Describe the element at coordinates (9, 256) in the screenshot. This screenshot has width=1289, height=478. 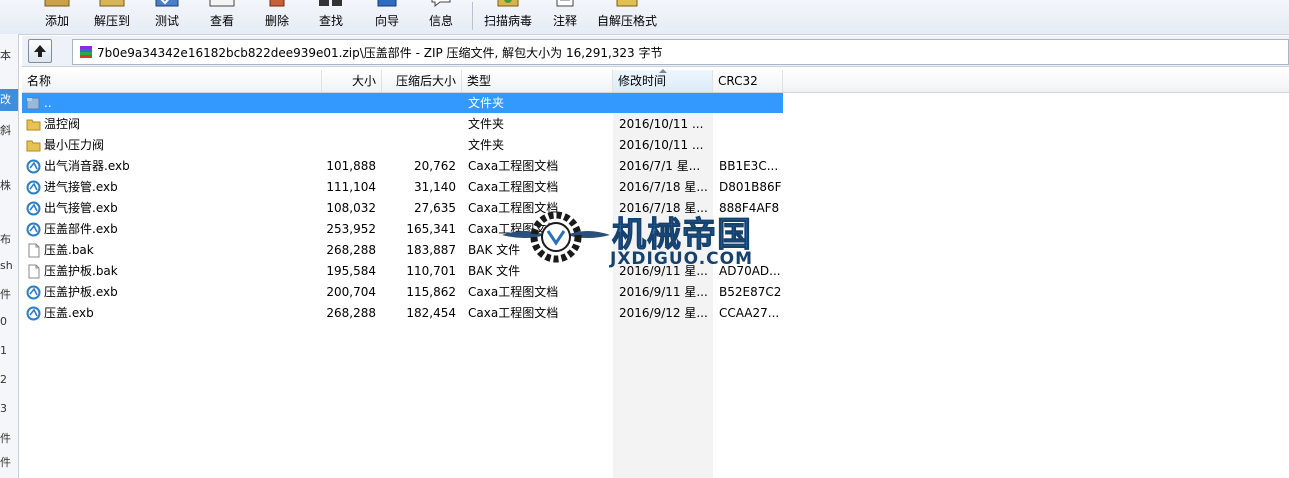
I see `background-window-edge: 本 改 斜 株 布 sh 件 0 1 2 3 件 件` at that location.